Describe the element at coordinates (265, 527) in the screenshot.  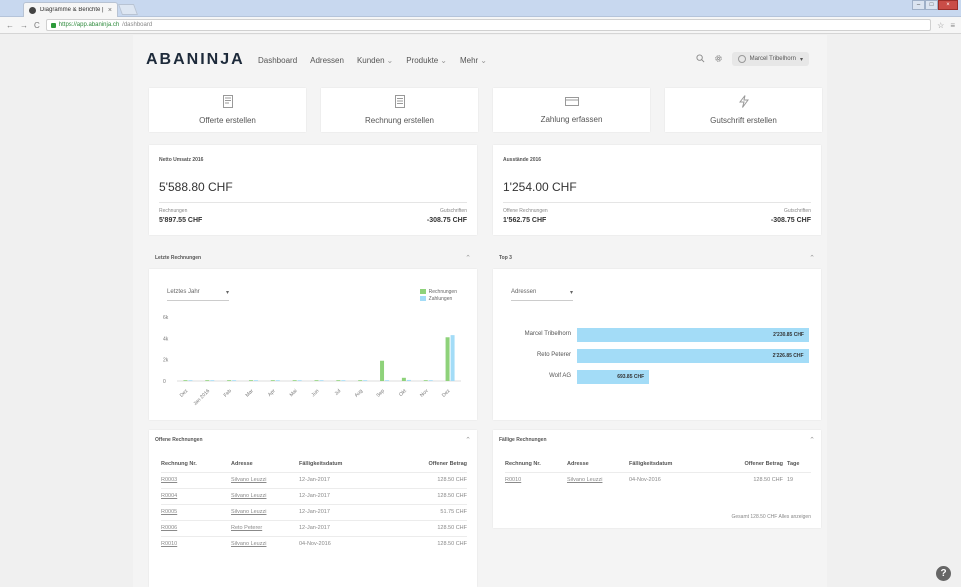
I see `address-link: Reto Peterer` at that location.